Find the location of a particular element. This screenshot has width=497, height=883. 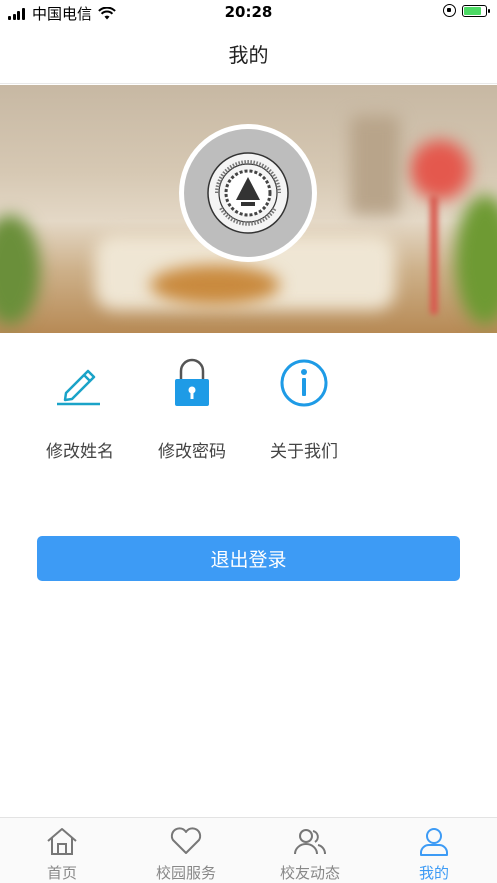

padlock-icon is located at coordinates (192, 382).